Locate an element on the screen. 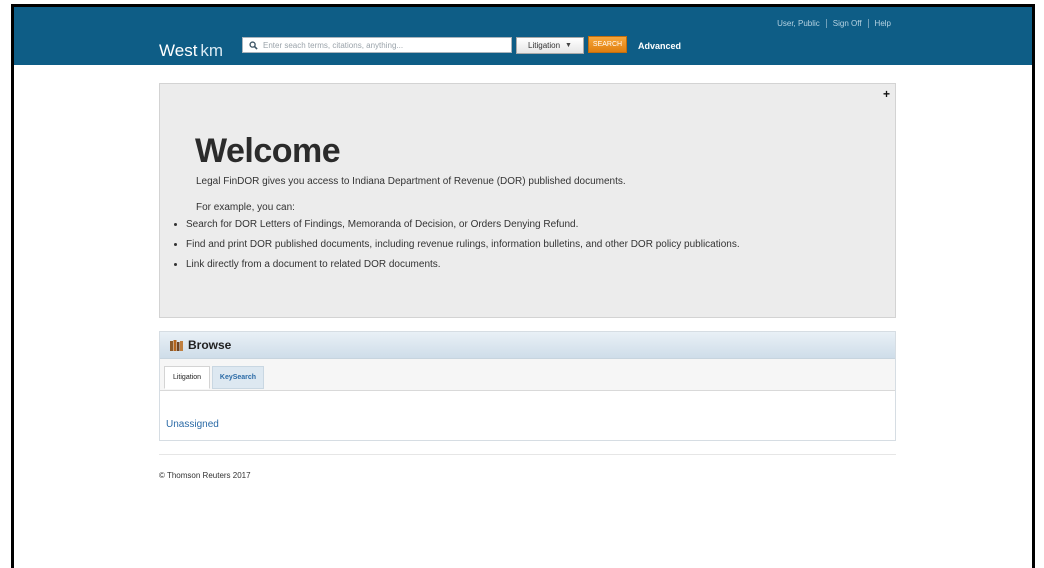  browse-panel: Browse Litigation KeySearch Unassigned is located at coordinates (527, 386).